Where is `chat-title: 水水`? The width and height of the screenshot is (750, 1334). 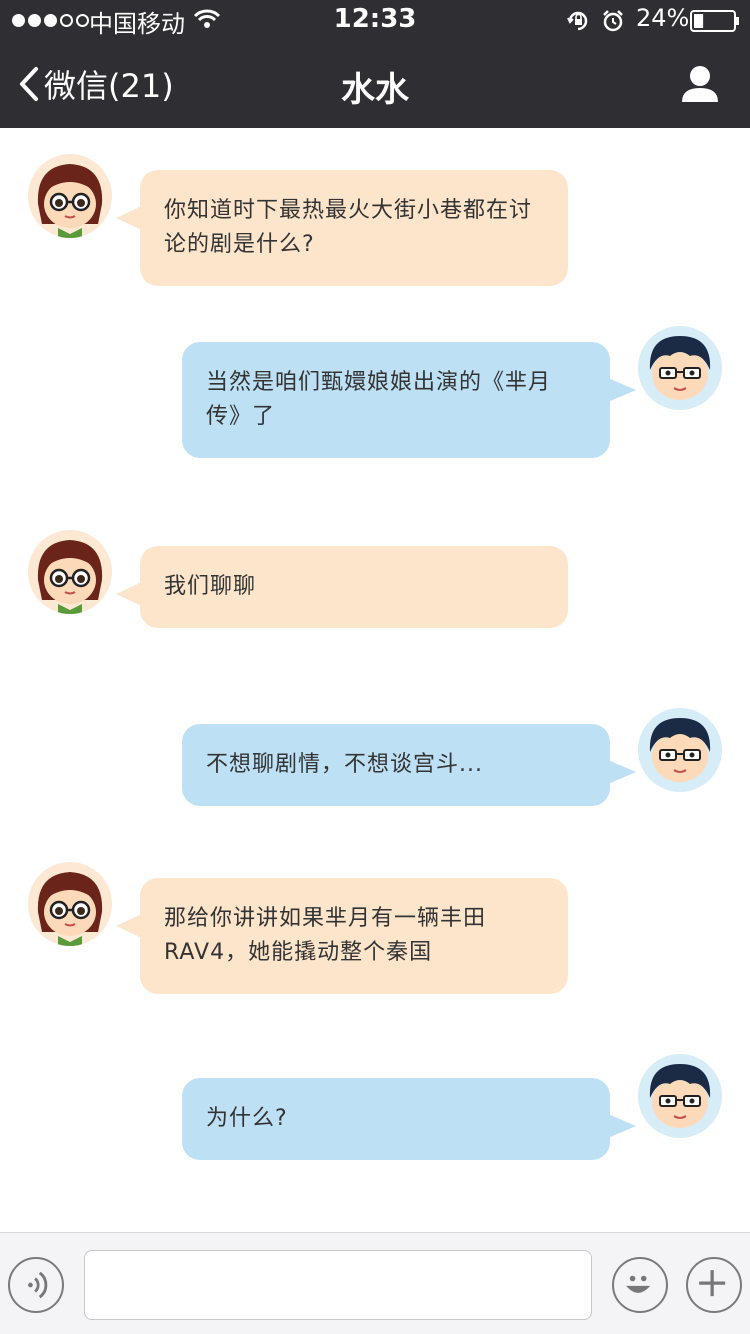
chat-title: 水水 is located at coordinates (375, 90).